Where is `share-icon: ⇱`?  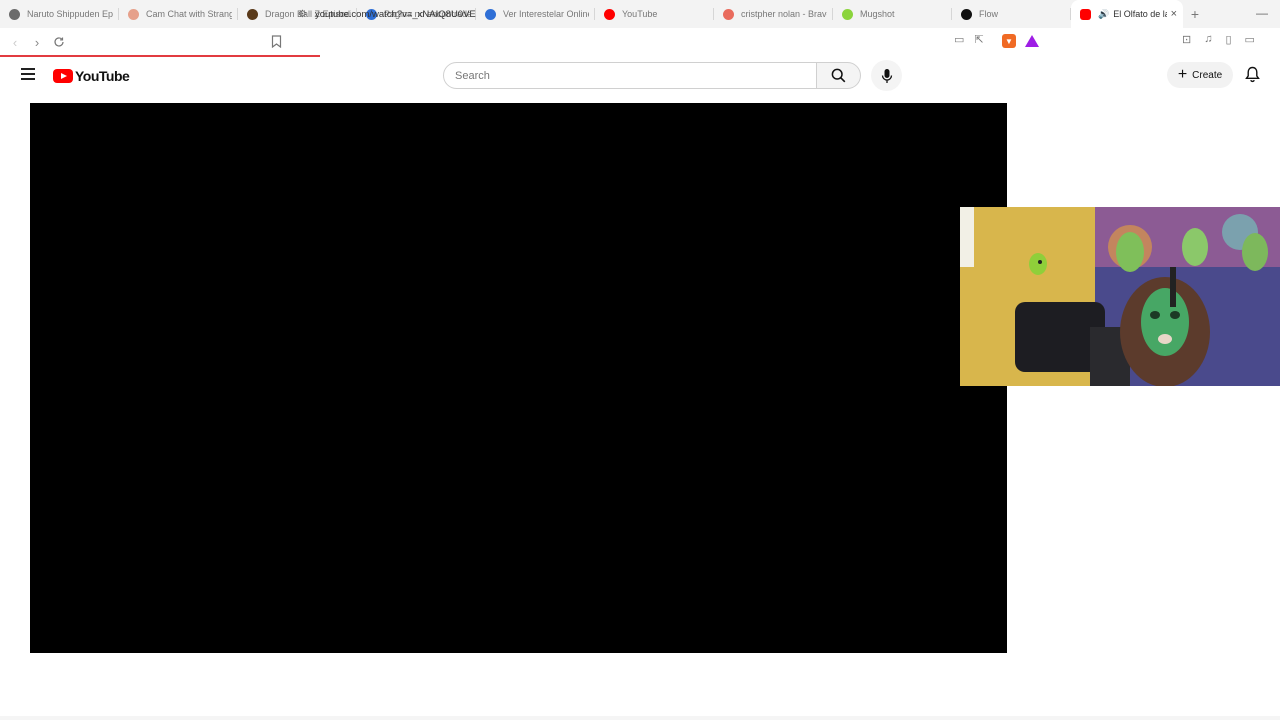
share-icon: ⇱ is located at coordinates (978, 39).